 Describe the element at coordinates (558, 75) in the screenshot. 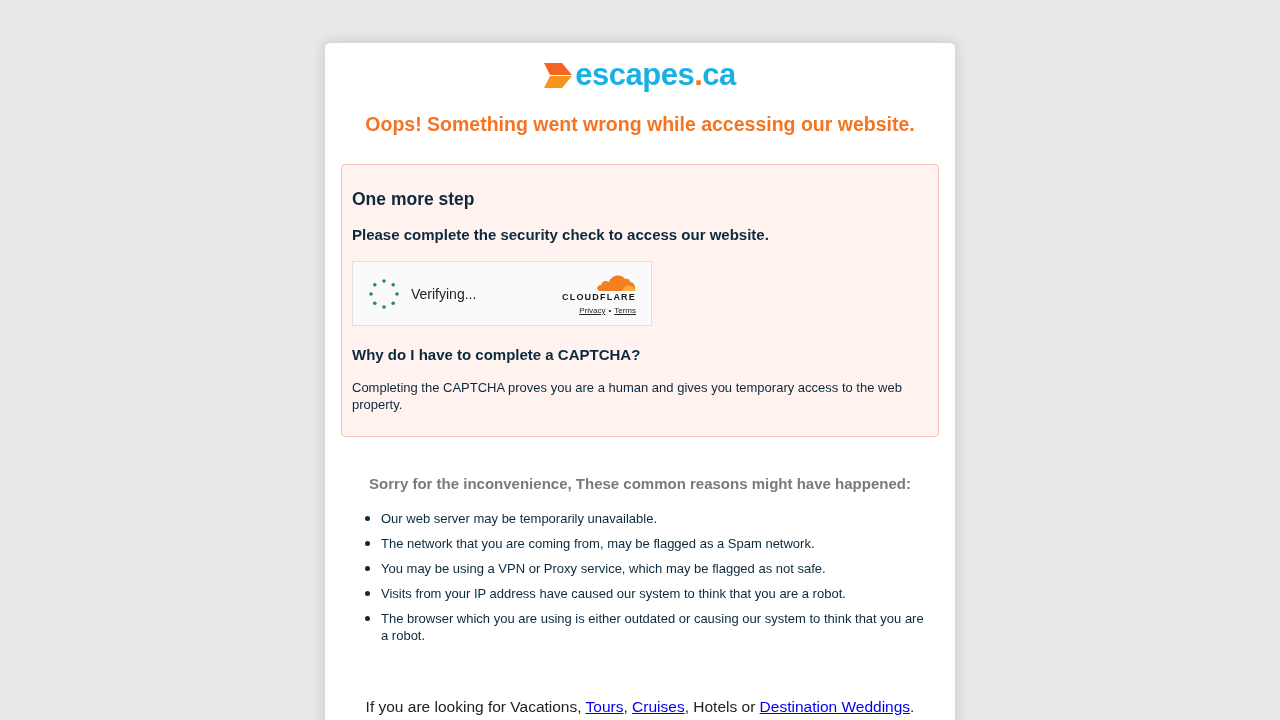

I see `arrow-icon` at that location.